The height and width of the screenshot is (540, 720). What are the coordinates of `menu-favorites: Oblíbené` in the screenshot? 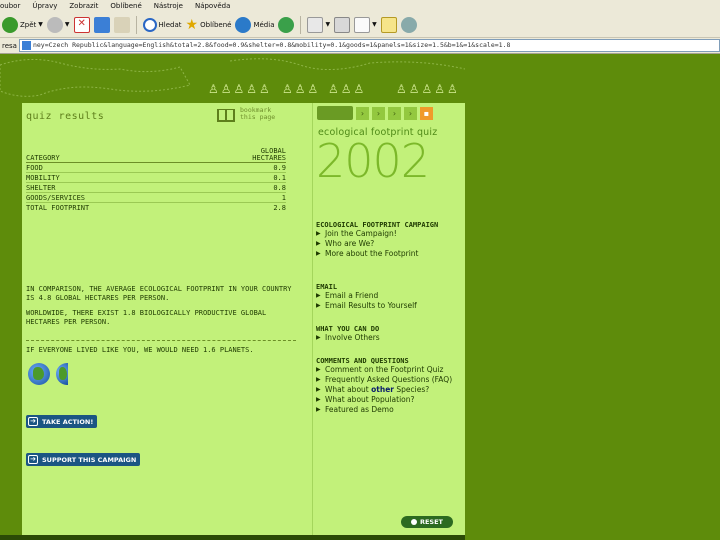 It's located at (125, 6).